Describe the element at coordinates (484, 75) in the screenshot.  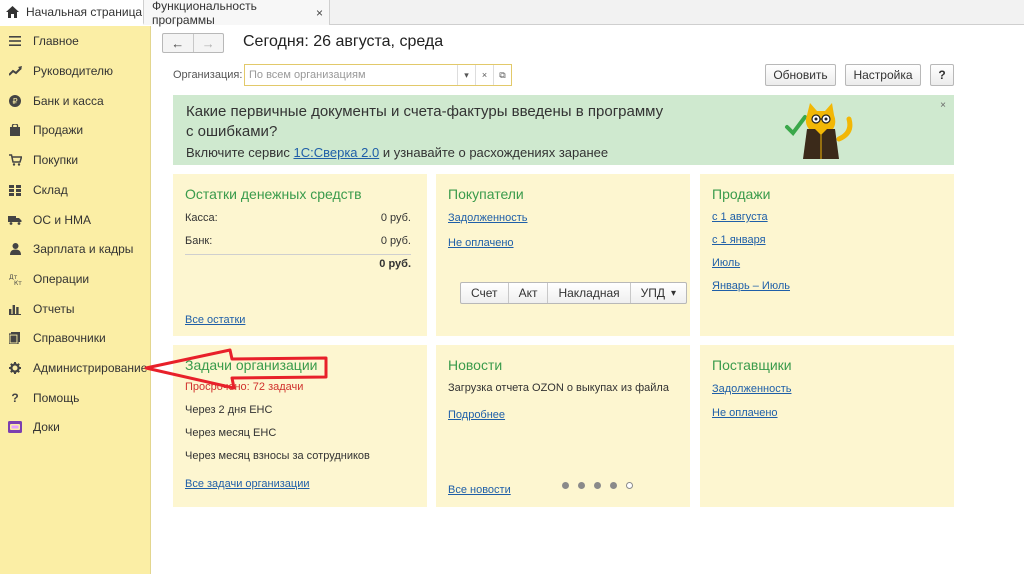
I see `clear-icon: ×` at that location.